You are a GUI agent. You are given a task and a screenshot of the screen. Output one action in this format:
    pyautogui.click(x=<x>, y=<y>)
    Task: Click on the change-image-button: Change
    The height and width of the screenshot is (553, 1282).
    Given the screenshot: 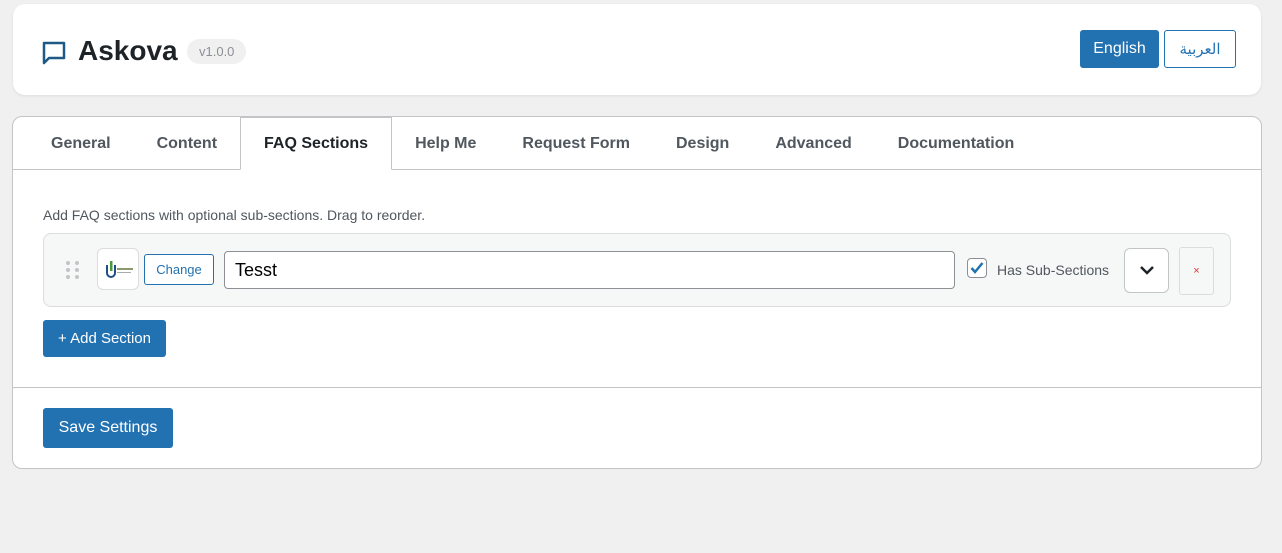 What is the action you would take?
    pyautogui.click(x=179, y=269)
    